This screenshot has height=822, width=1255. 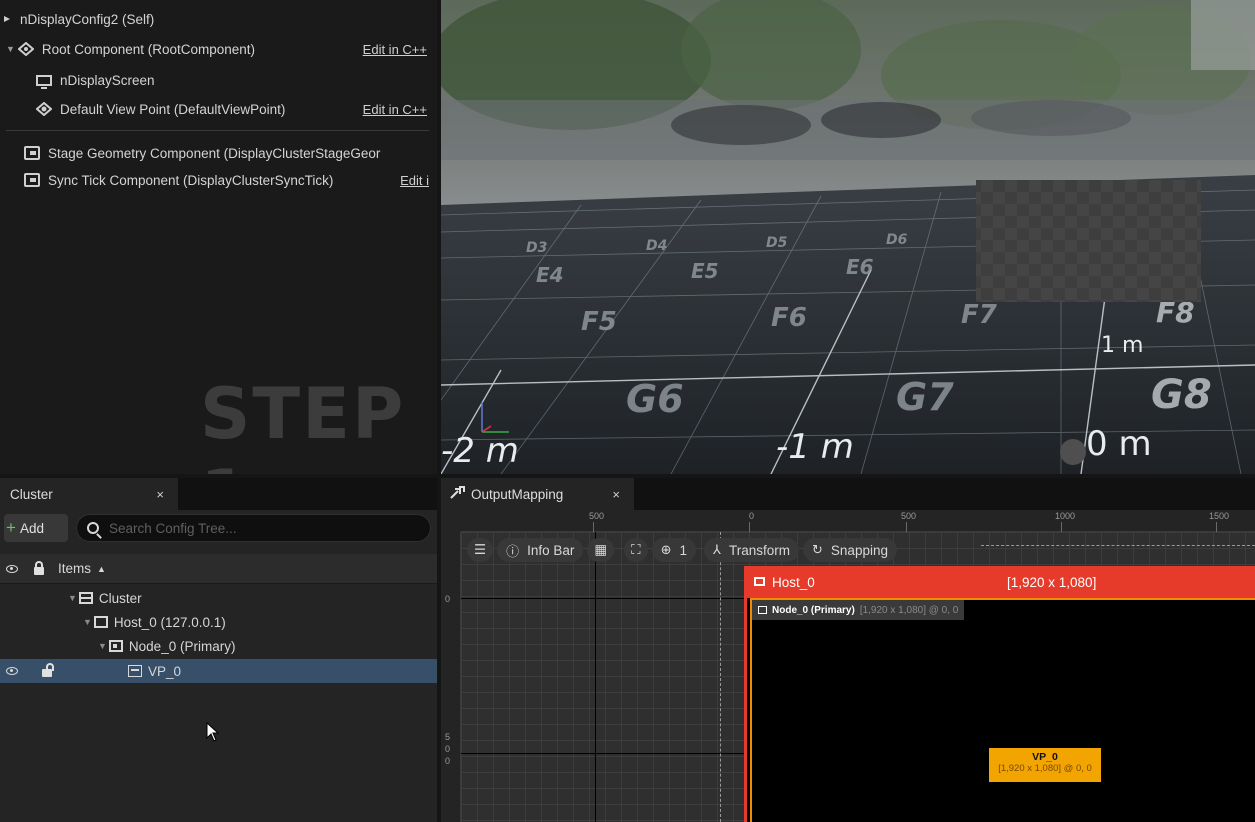 I want to click on actor-component-icon, so click(x=32, y=153).